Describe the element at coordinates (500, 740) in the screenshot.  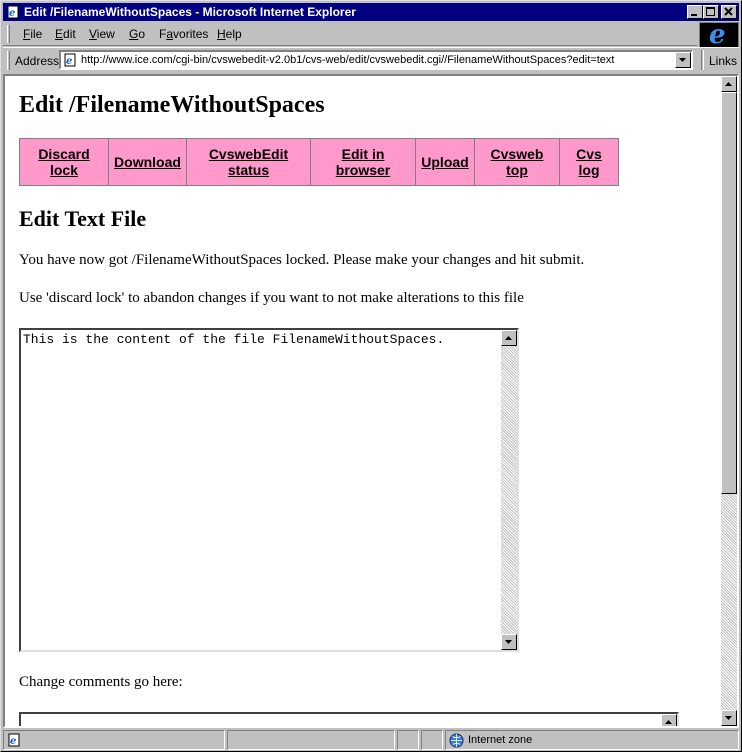
I see `zone-label: Internet zone` at that location.